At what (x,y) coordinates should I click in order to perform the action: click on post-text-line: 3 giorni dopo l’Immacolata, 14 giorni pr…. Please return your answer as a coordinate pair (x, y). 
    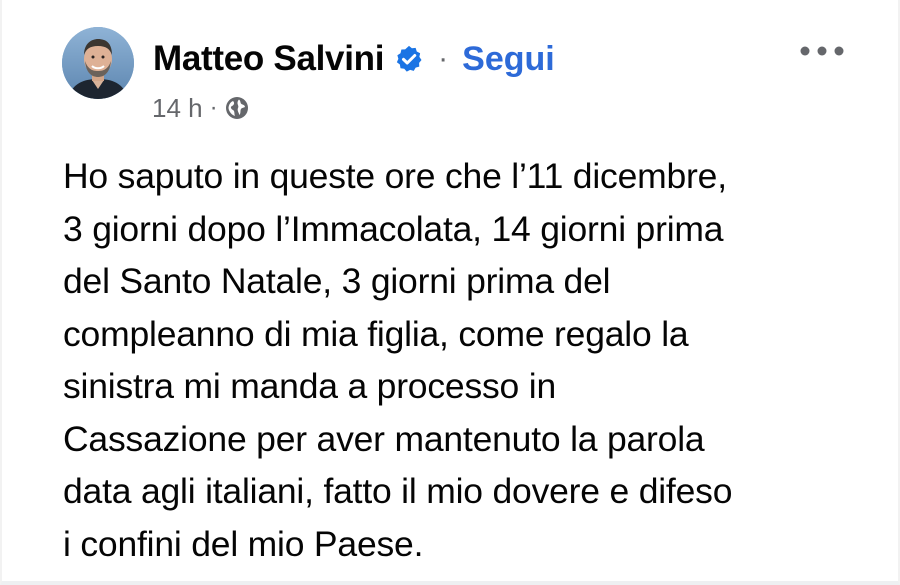
    Looking at the image, I should click on (393, 228).